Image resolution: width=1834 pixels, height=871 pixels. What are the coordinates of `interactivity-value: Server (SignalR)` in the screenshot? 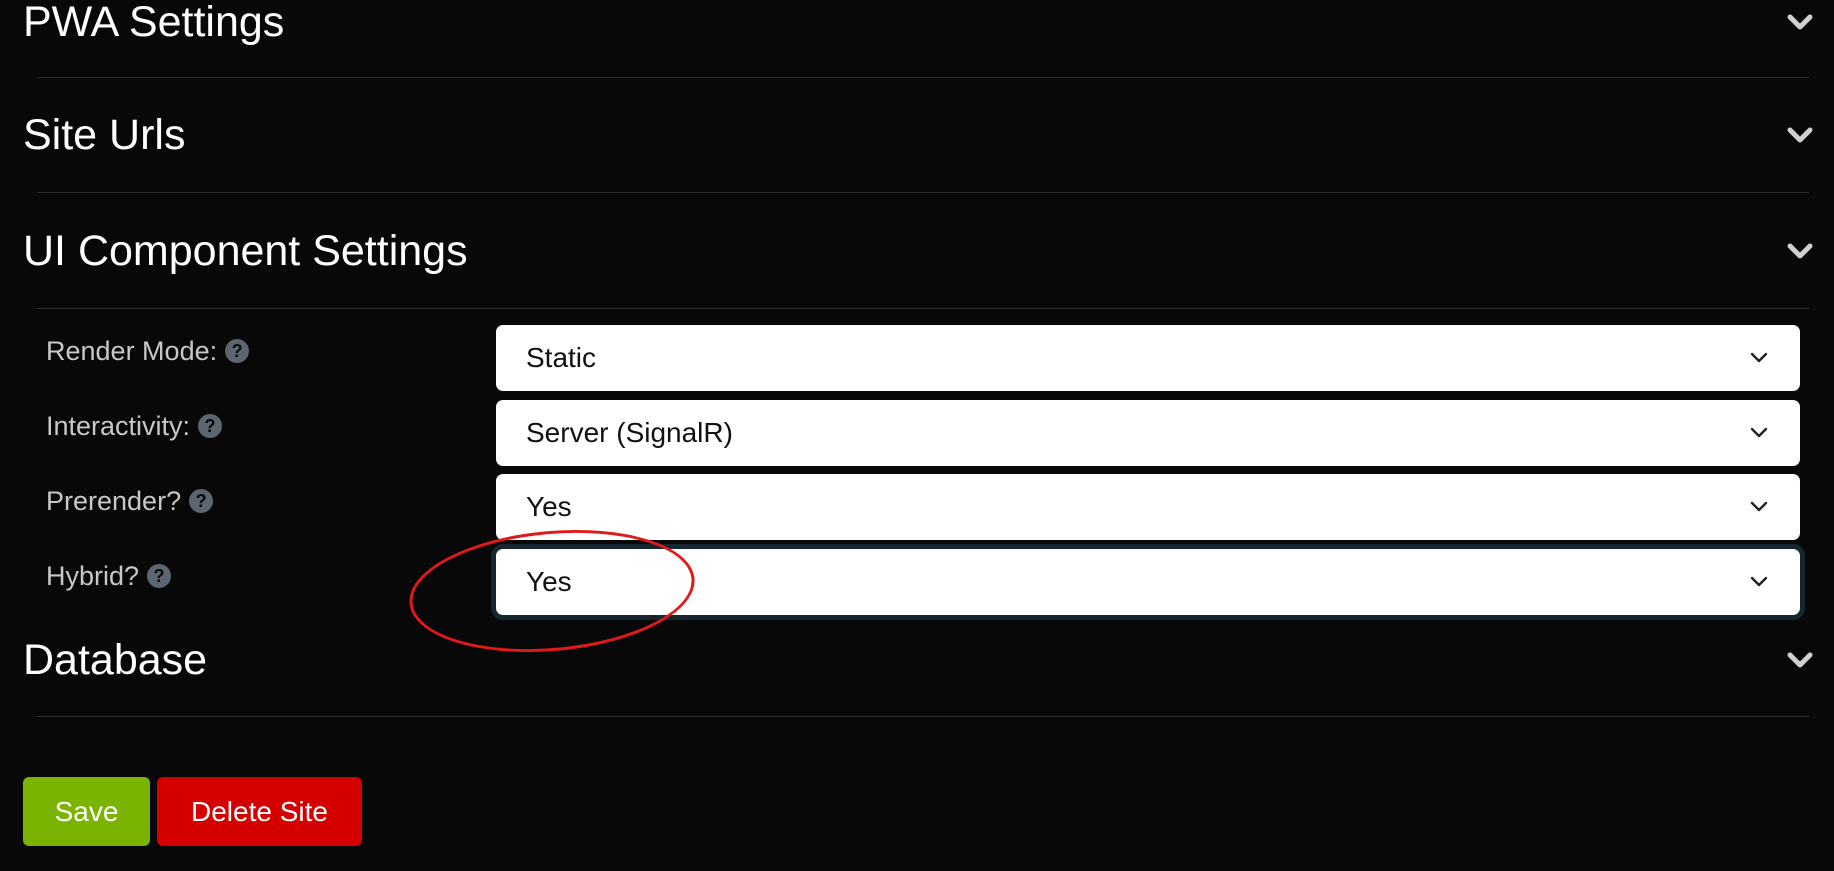 It's located at (629, 432).